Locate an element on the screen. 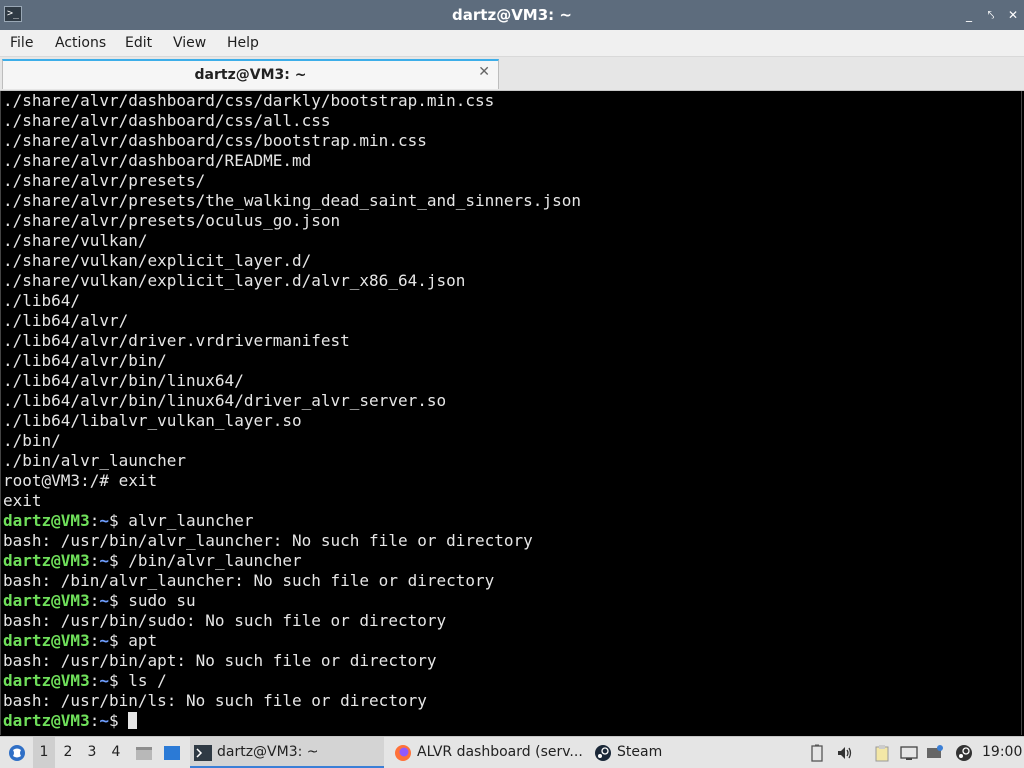 The image size is (1024, 768). output-line: ./bin/ is located at coordinates (32, 440).